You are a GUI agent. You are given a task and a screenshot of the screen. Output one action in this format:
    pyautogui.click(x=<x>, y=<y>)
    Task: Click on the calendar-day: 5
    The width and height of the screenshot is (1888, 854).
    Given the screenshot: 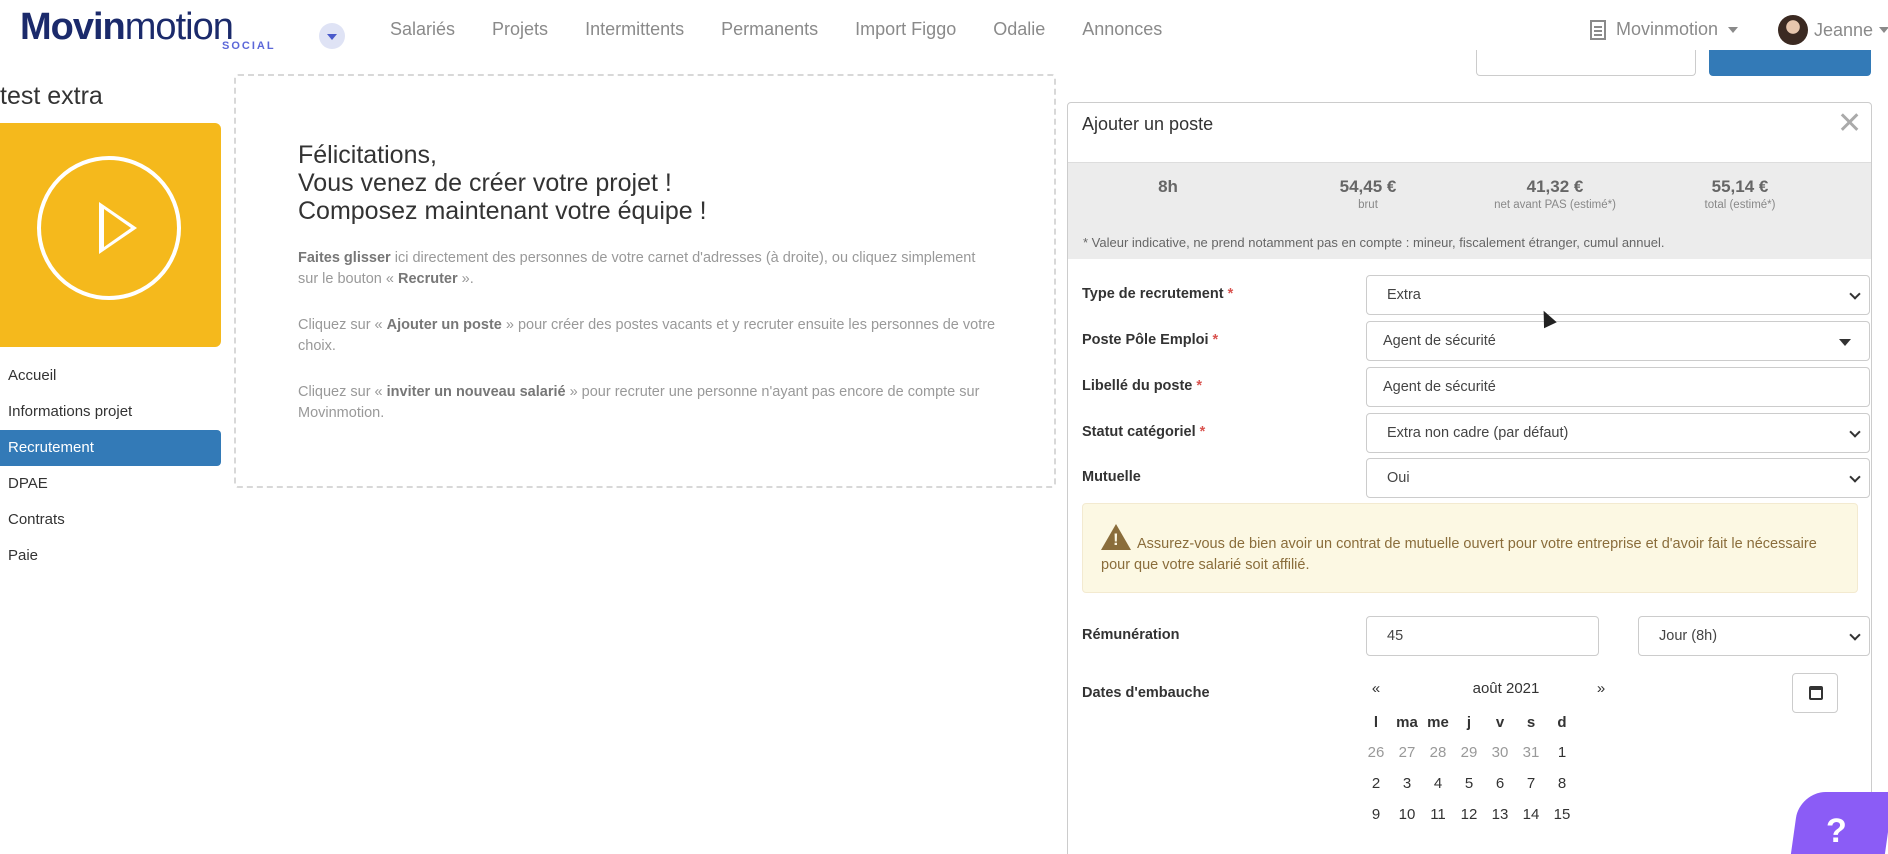 What is the action you would take?
    pyautogui.click(x=1469, y=783)
    